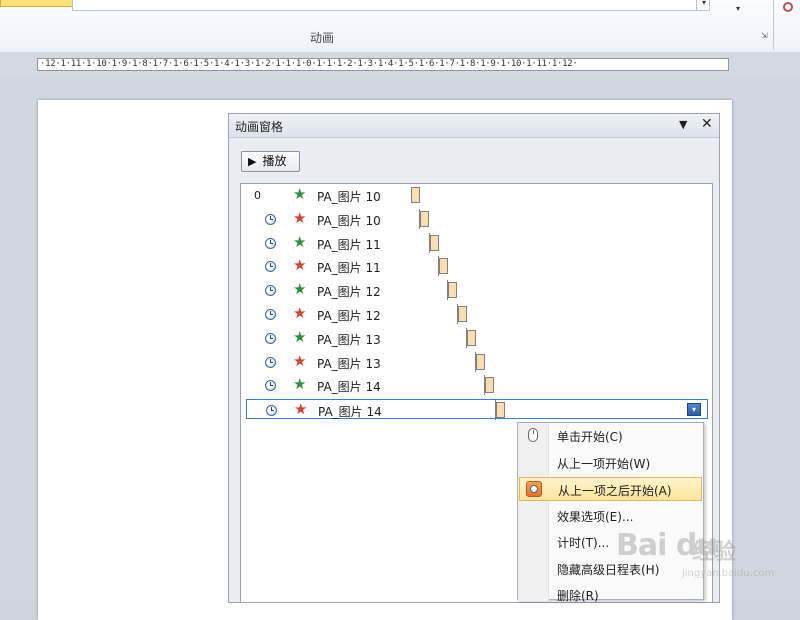 Image resolution: width=800 pixels, height=620 pixels. Describe the element at coordinates (683, 124) in the screenshot. I see `pane-menu-icon: ▼` at that location.